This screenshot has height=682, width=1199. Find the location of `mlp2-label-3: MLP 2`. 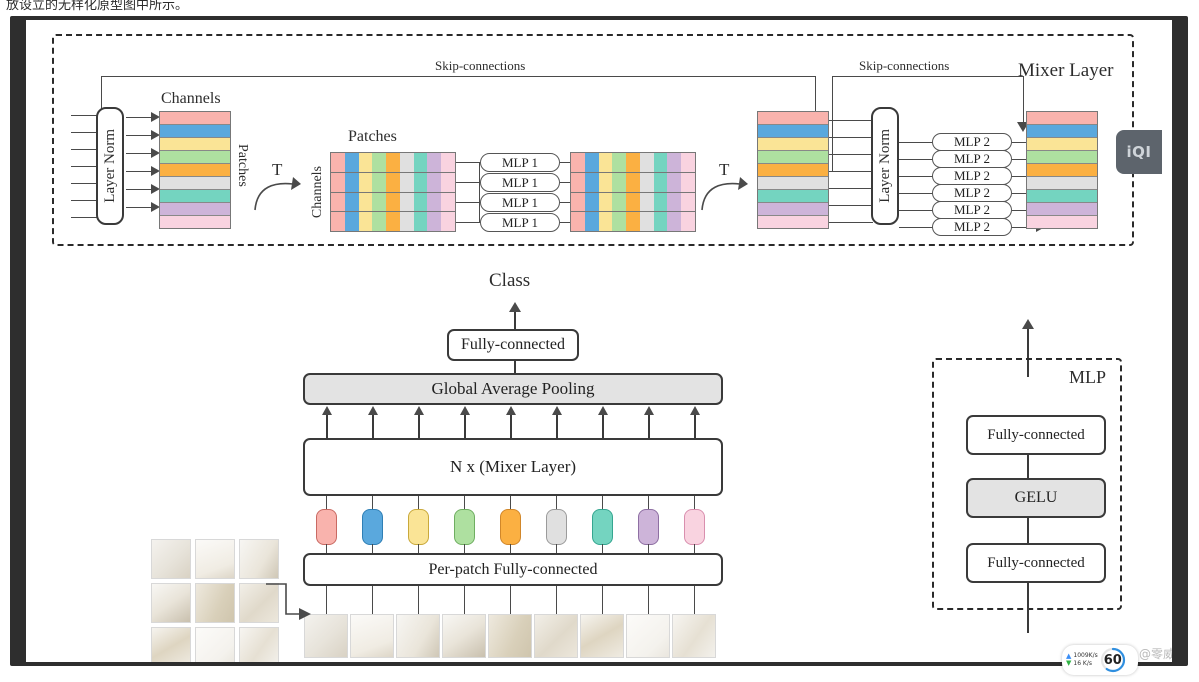

mlp2-label-3: MLP 2 is located at coordinates (972, 192).